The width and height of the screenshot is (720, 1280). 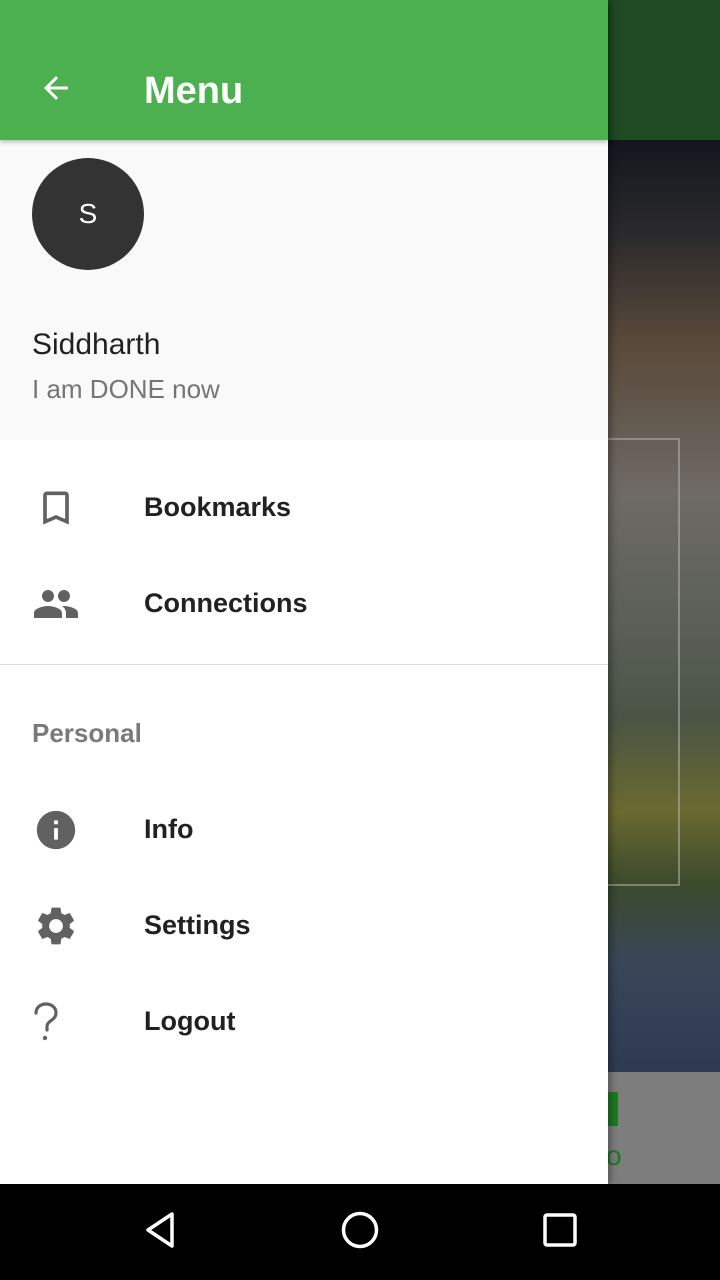 I want to click on back-nav-icon, so click(x=160, y=1232).